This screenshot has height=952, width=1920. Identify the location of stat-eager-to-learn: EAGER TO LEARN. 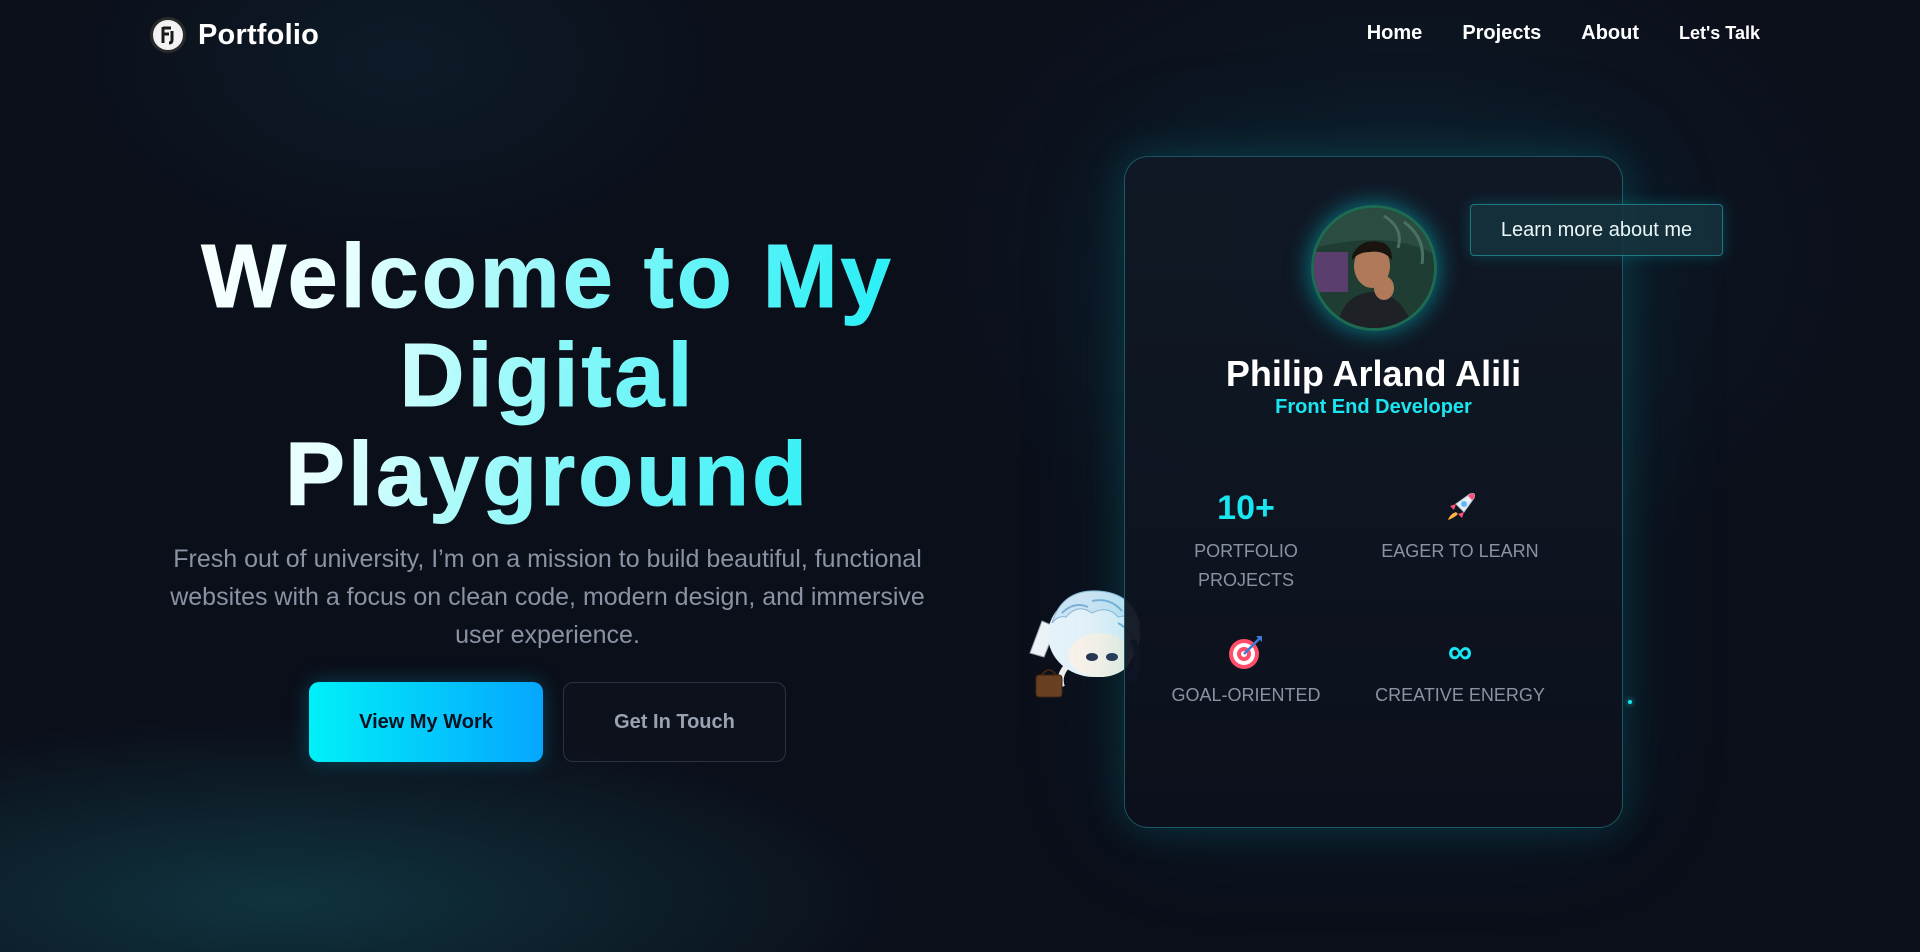
(1460, 526).